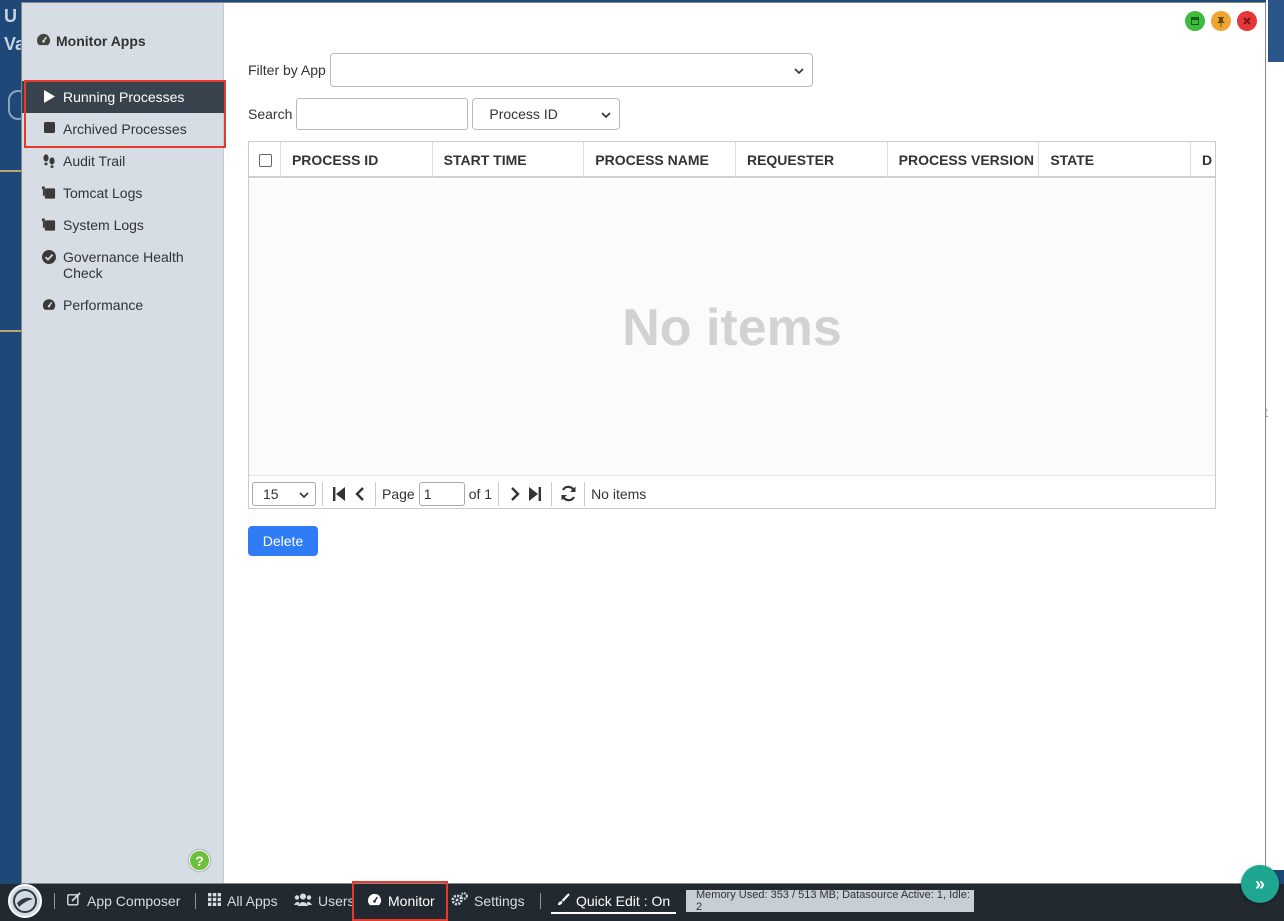 The image size is (1284, 921). Describe the element at coordinates (49, 127) in the screenshot. I see `stop-icon` at that location.